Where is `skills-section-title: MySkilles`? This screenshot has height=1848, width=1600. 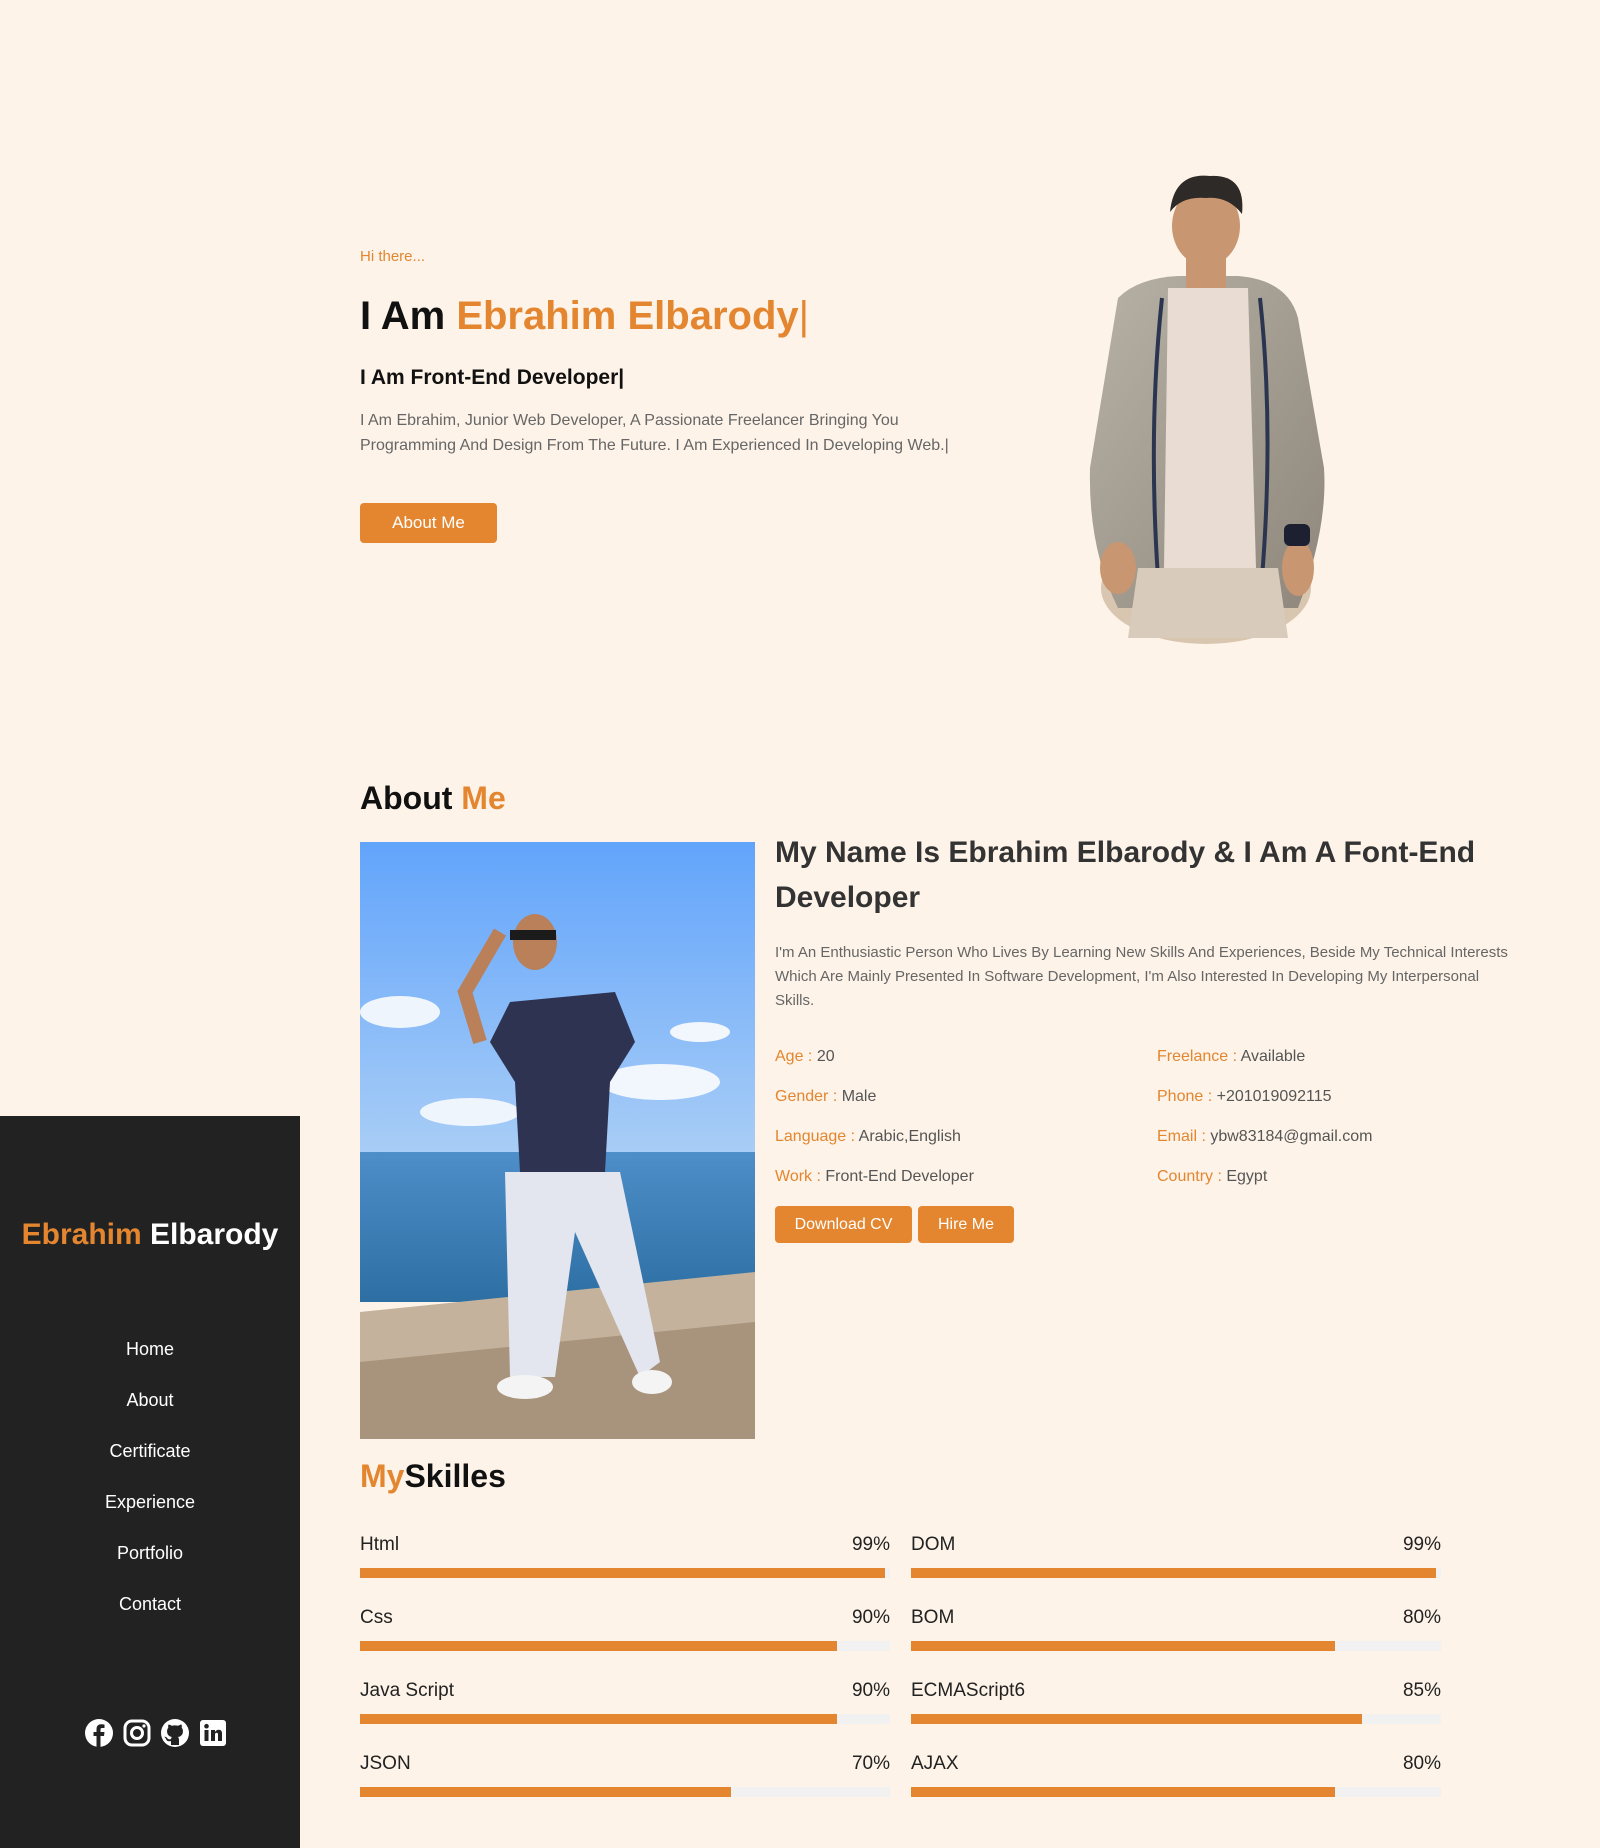
skills-section-title: MySkilles is located at coordinates (433, 1476).